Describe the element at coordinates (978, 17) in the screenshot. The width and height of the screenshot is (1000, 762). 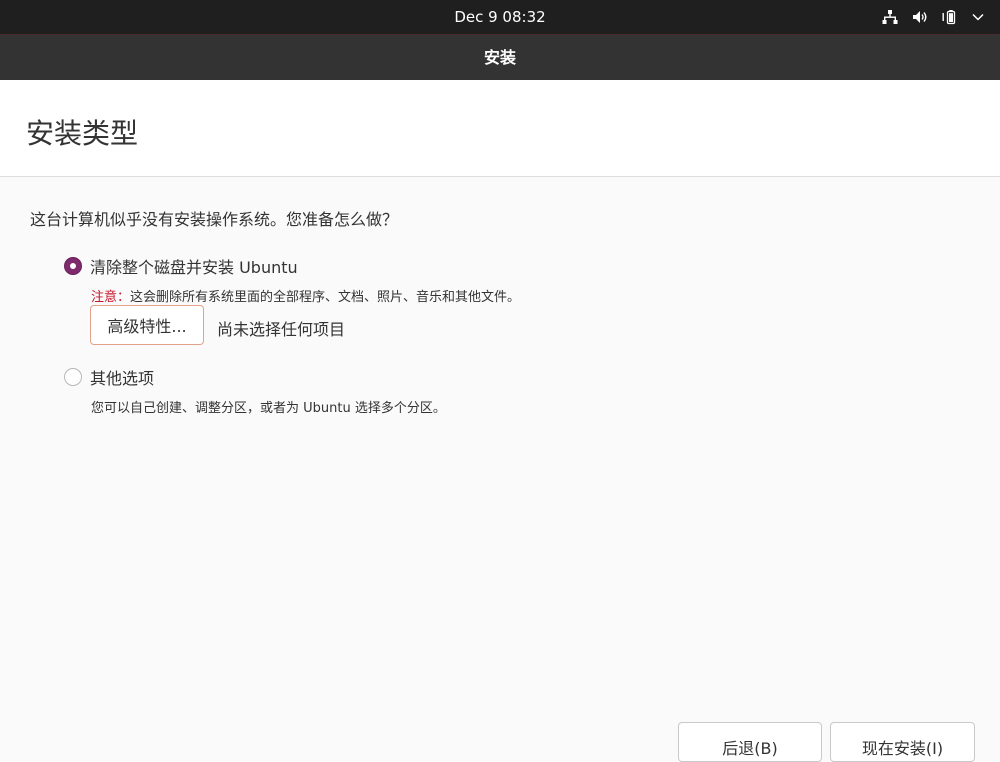
I see `chevron-down-icon` at that location.